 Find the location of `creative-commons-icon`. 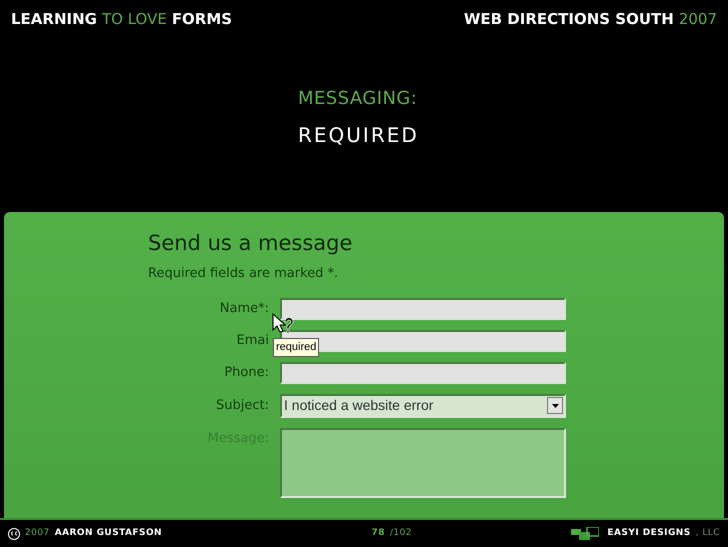

creative-commons-icon is located at coordinates (14, 534).